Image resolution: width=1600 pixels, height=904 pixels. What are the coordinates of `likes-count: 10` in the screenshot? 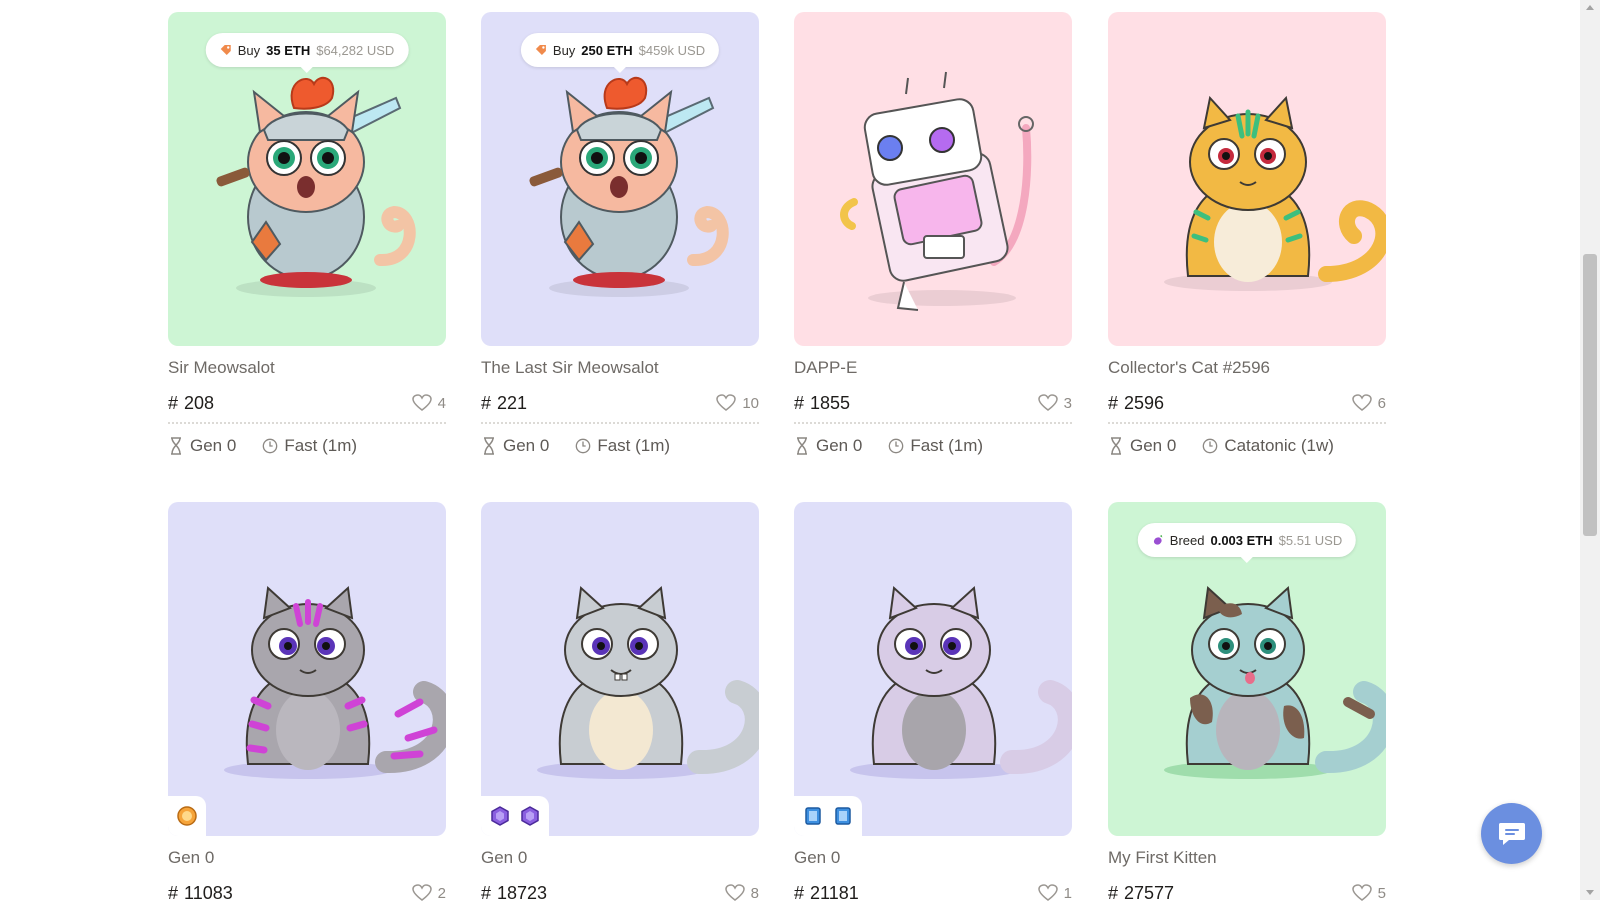 It's located at (750, 403).